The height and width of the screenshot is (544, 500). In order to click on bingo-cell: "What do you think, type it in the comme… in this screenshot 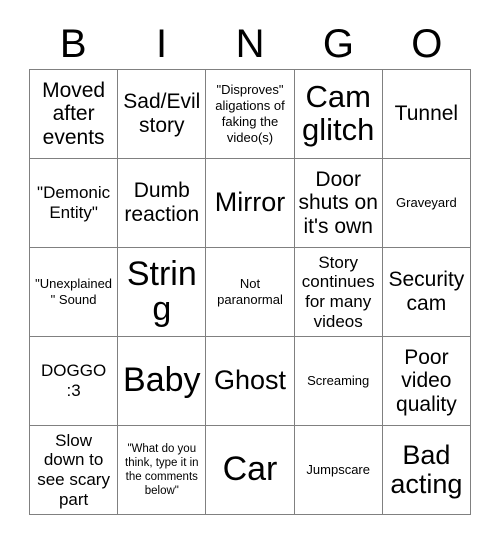, I will do `click(162, 470)`.